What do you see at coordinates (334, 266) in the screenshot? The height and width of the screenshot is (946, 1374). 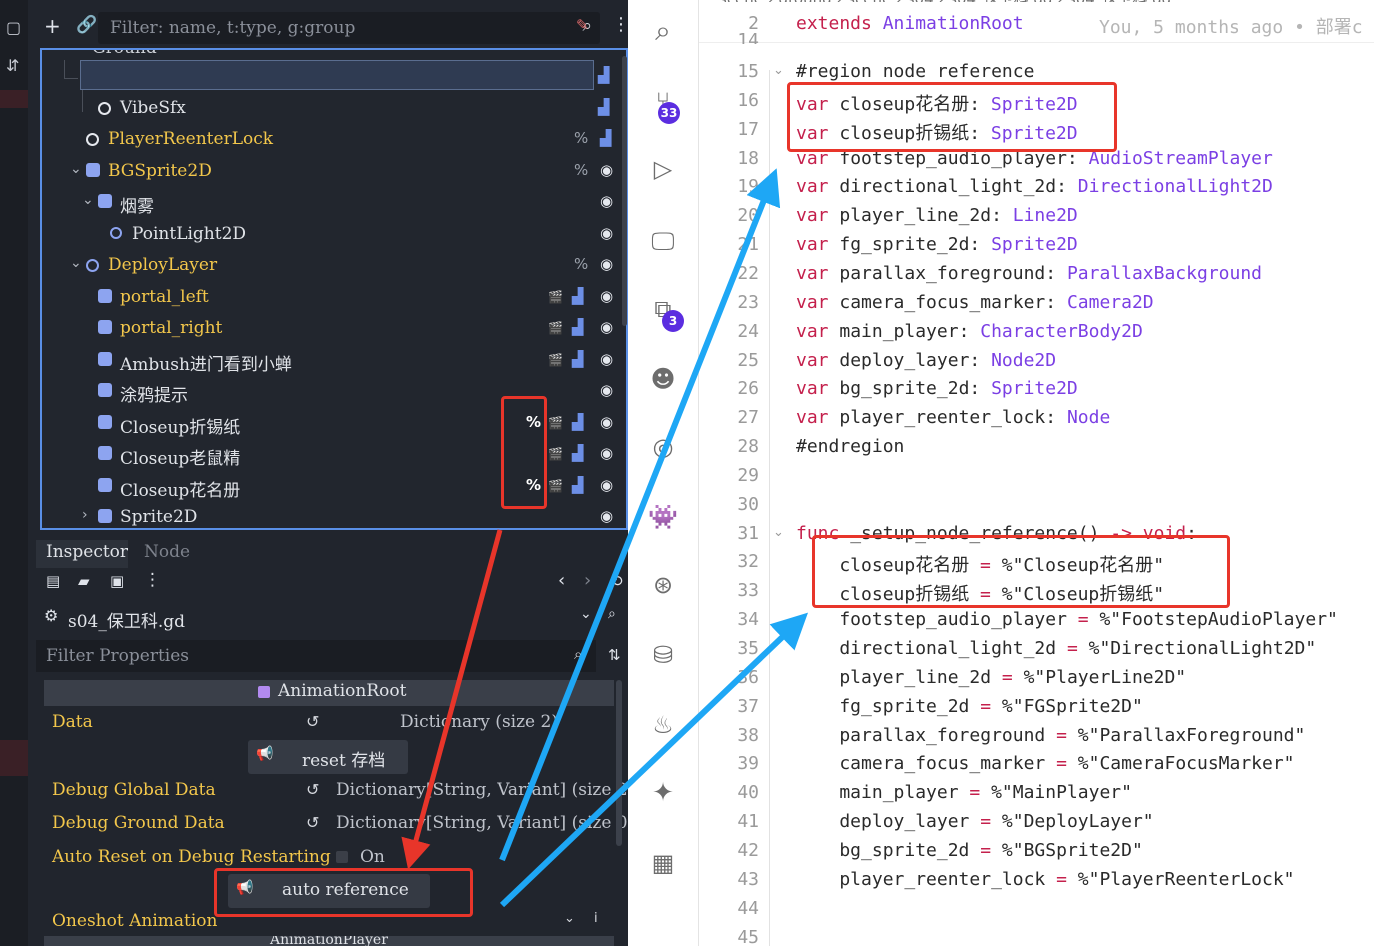 I see `tree-row: ⌄ DeployLayer% ◉` at bounding box center [334, 266].